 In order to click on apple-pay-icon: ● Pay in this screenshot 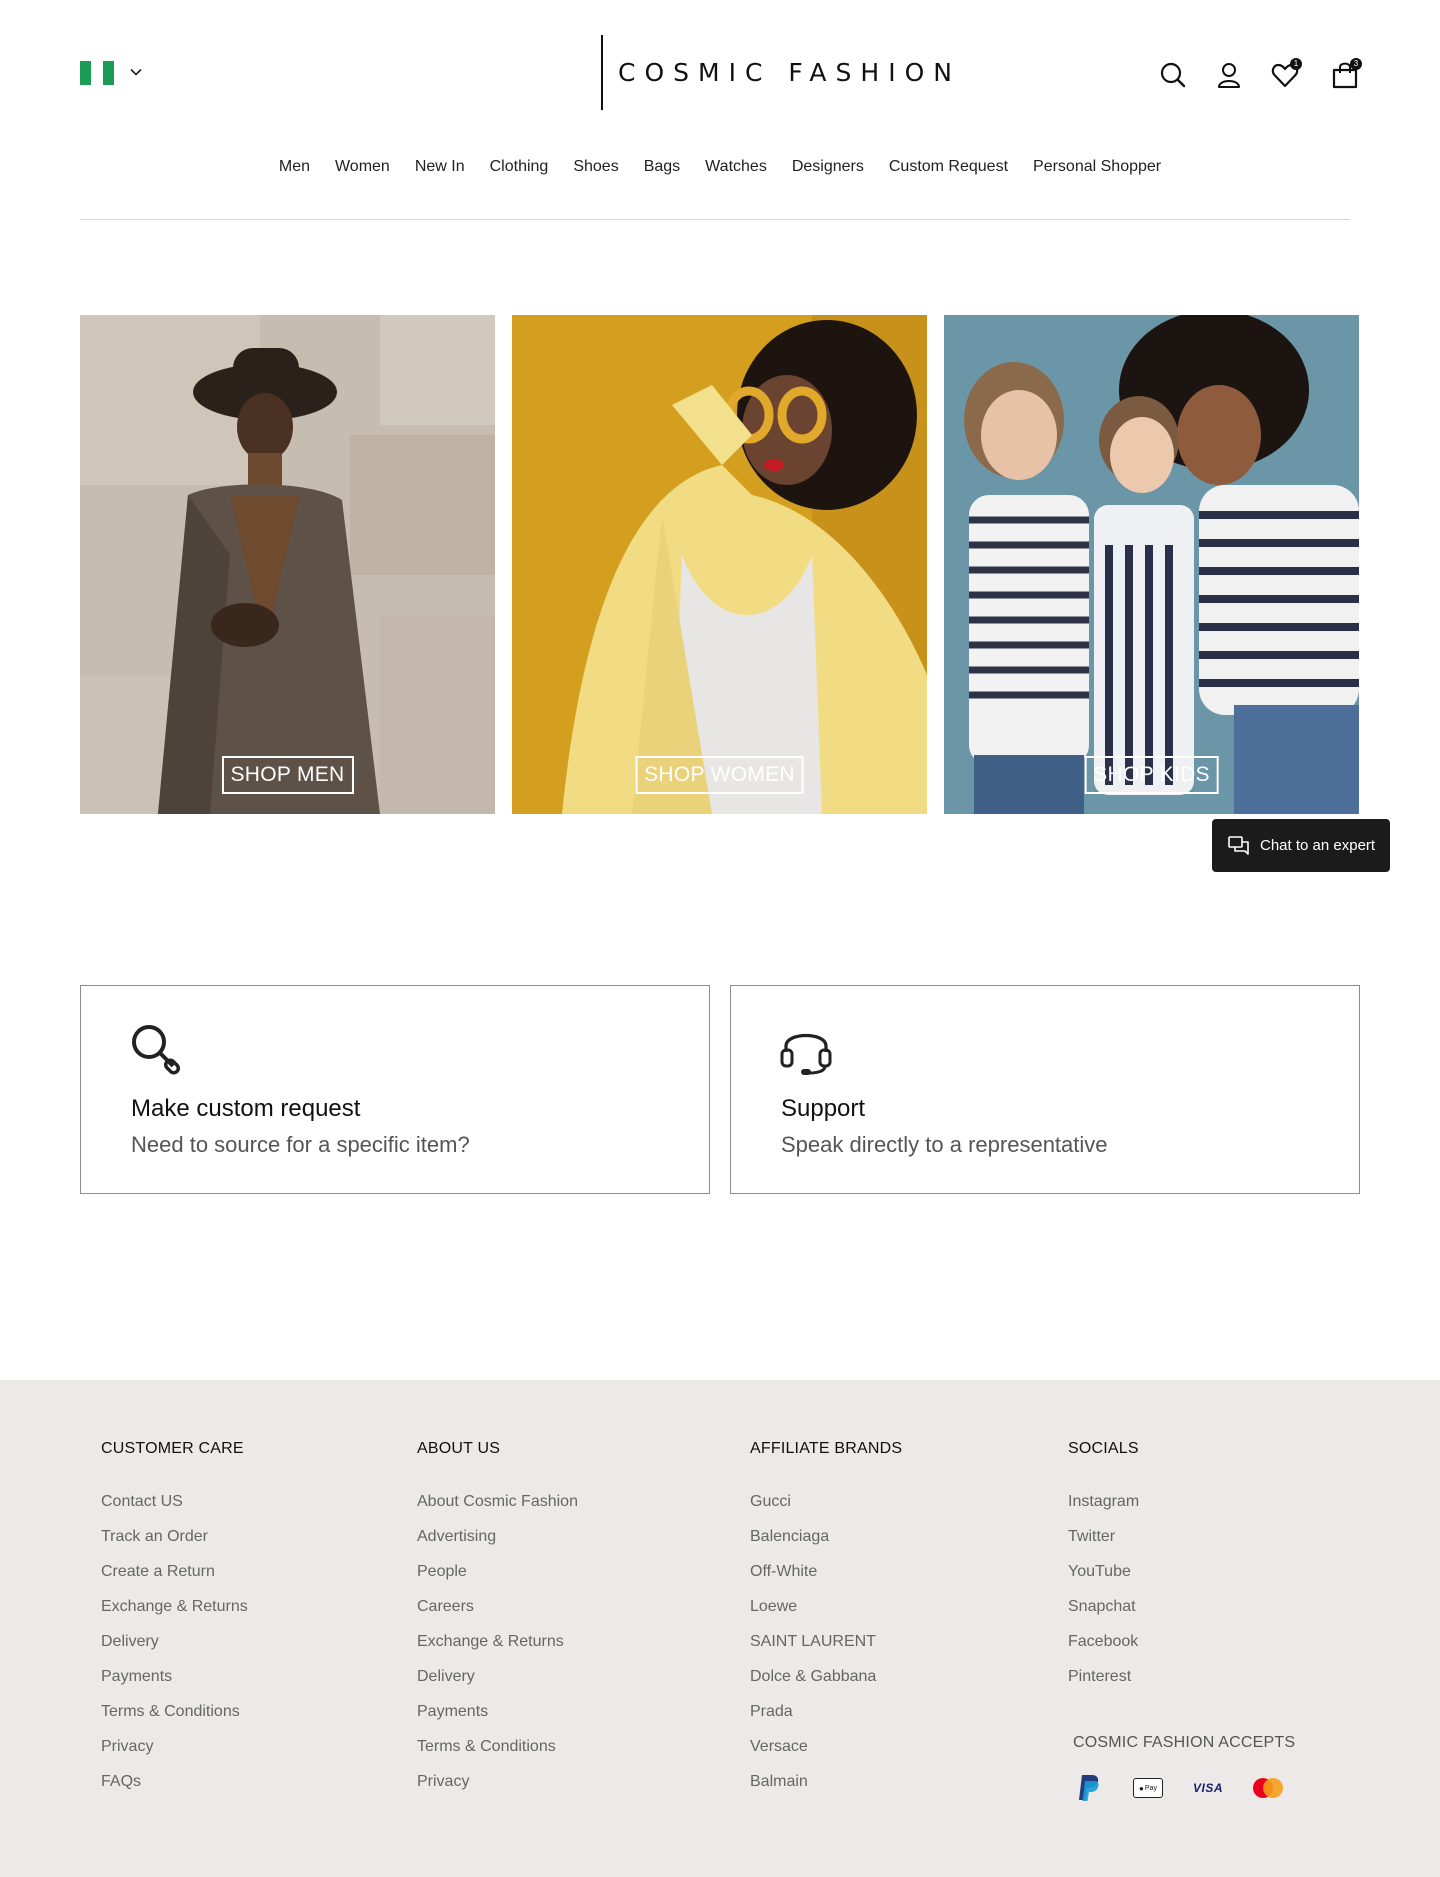, I will do `click(1148, 1788)`.